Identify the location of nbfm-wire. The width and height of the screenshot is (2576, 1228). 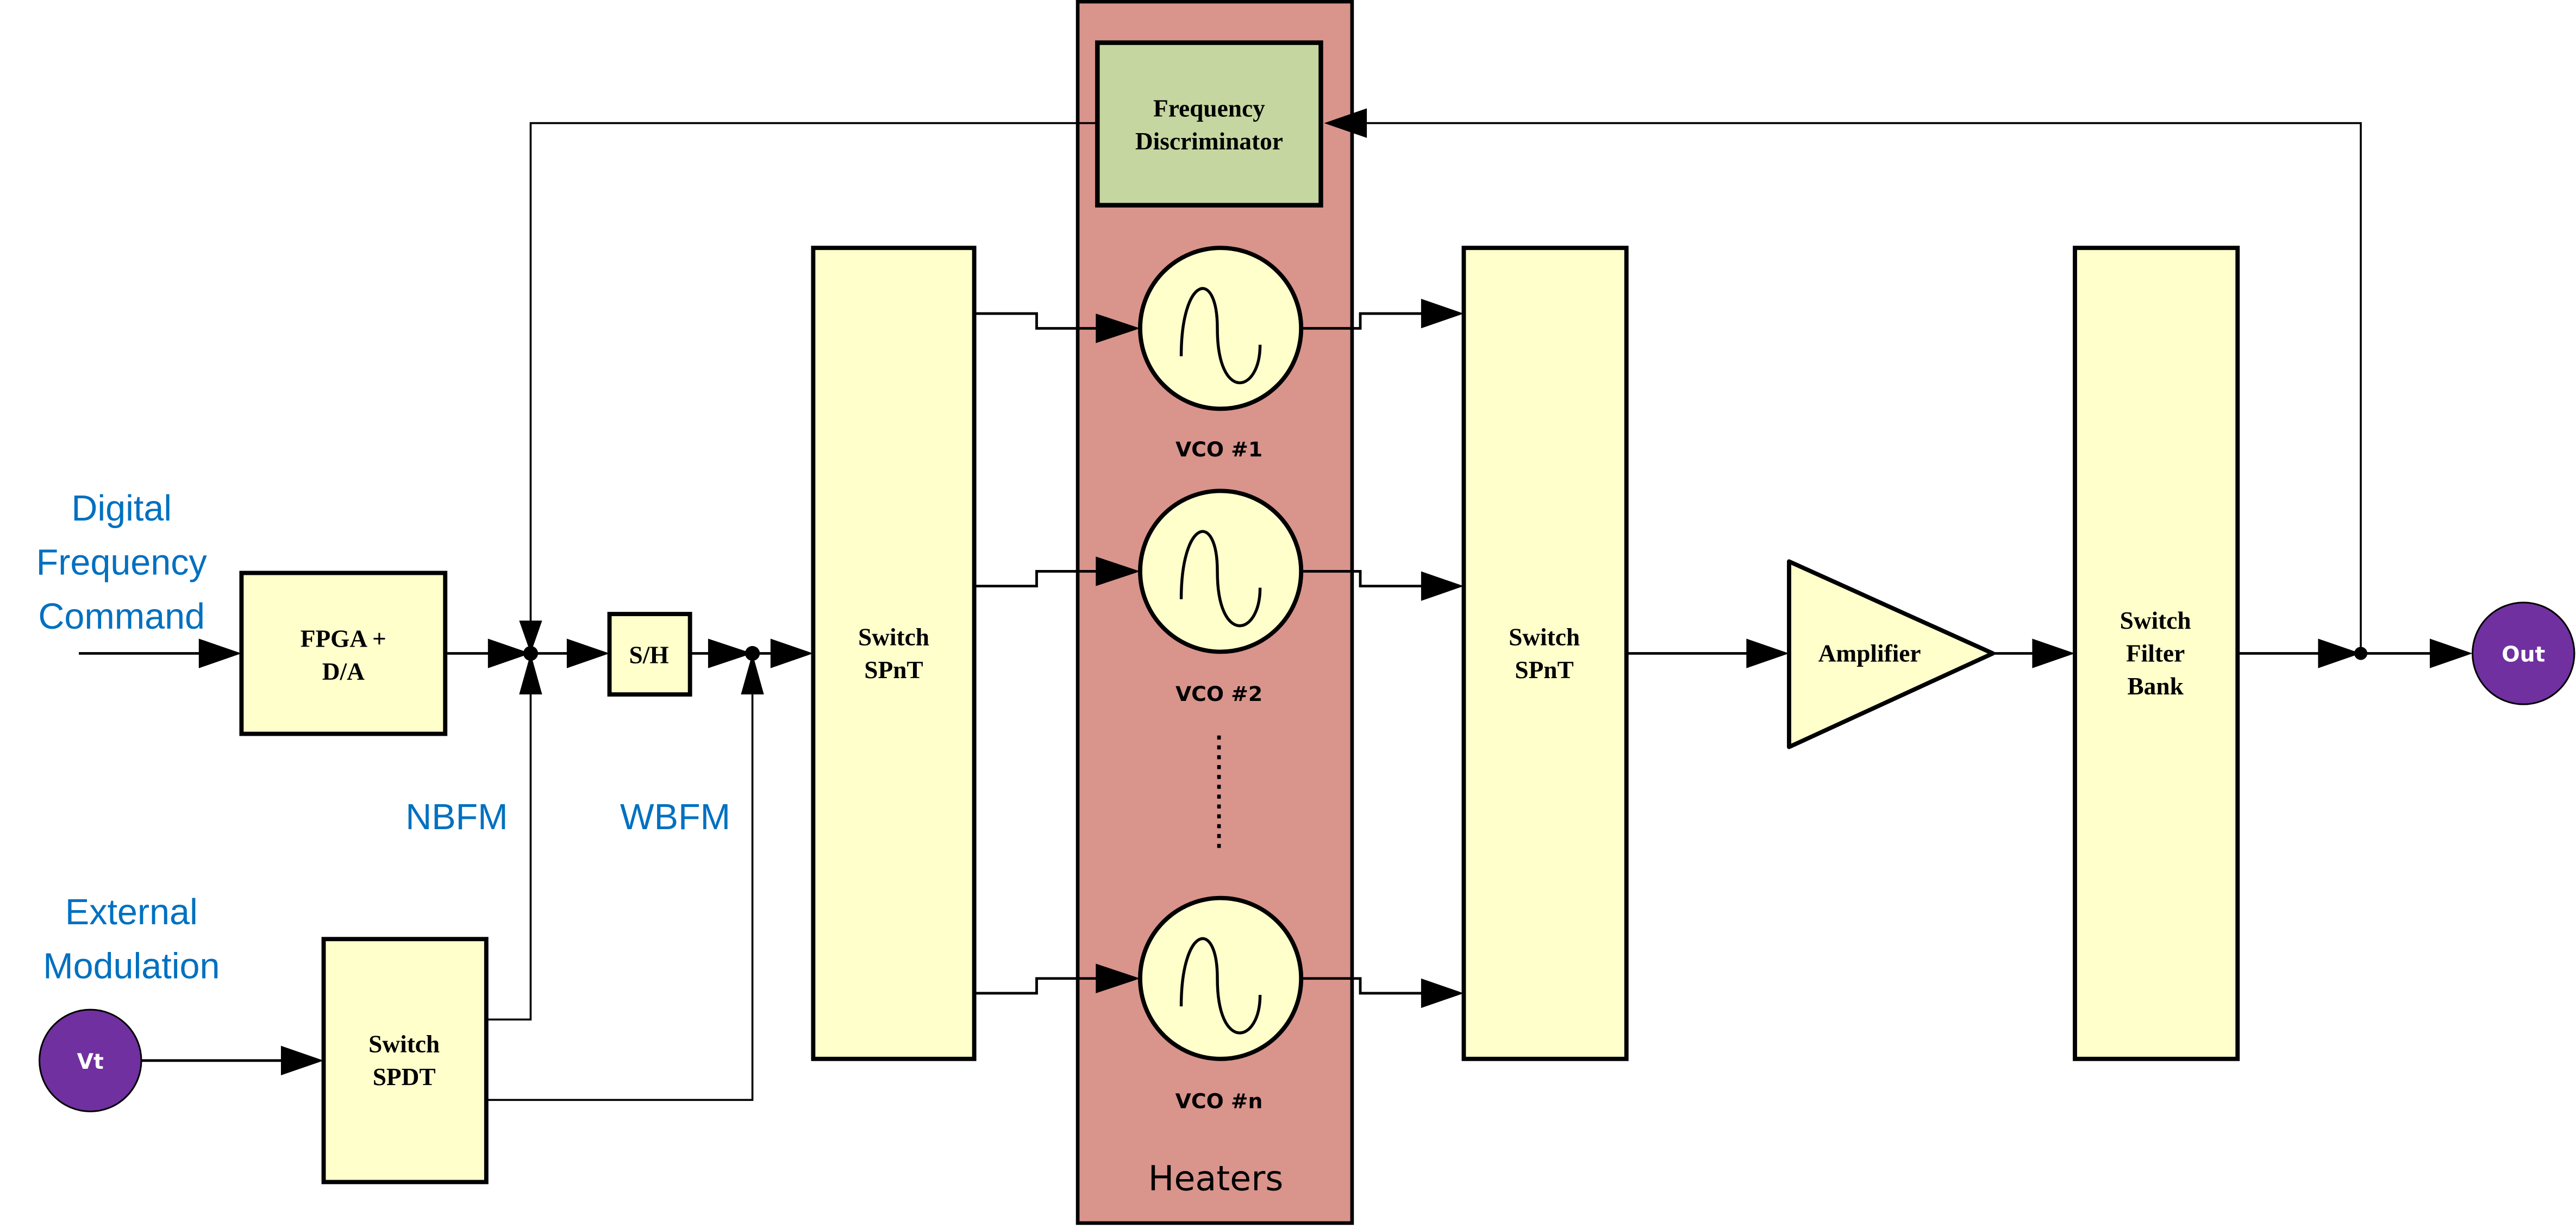
(509, 857).